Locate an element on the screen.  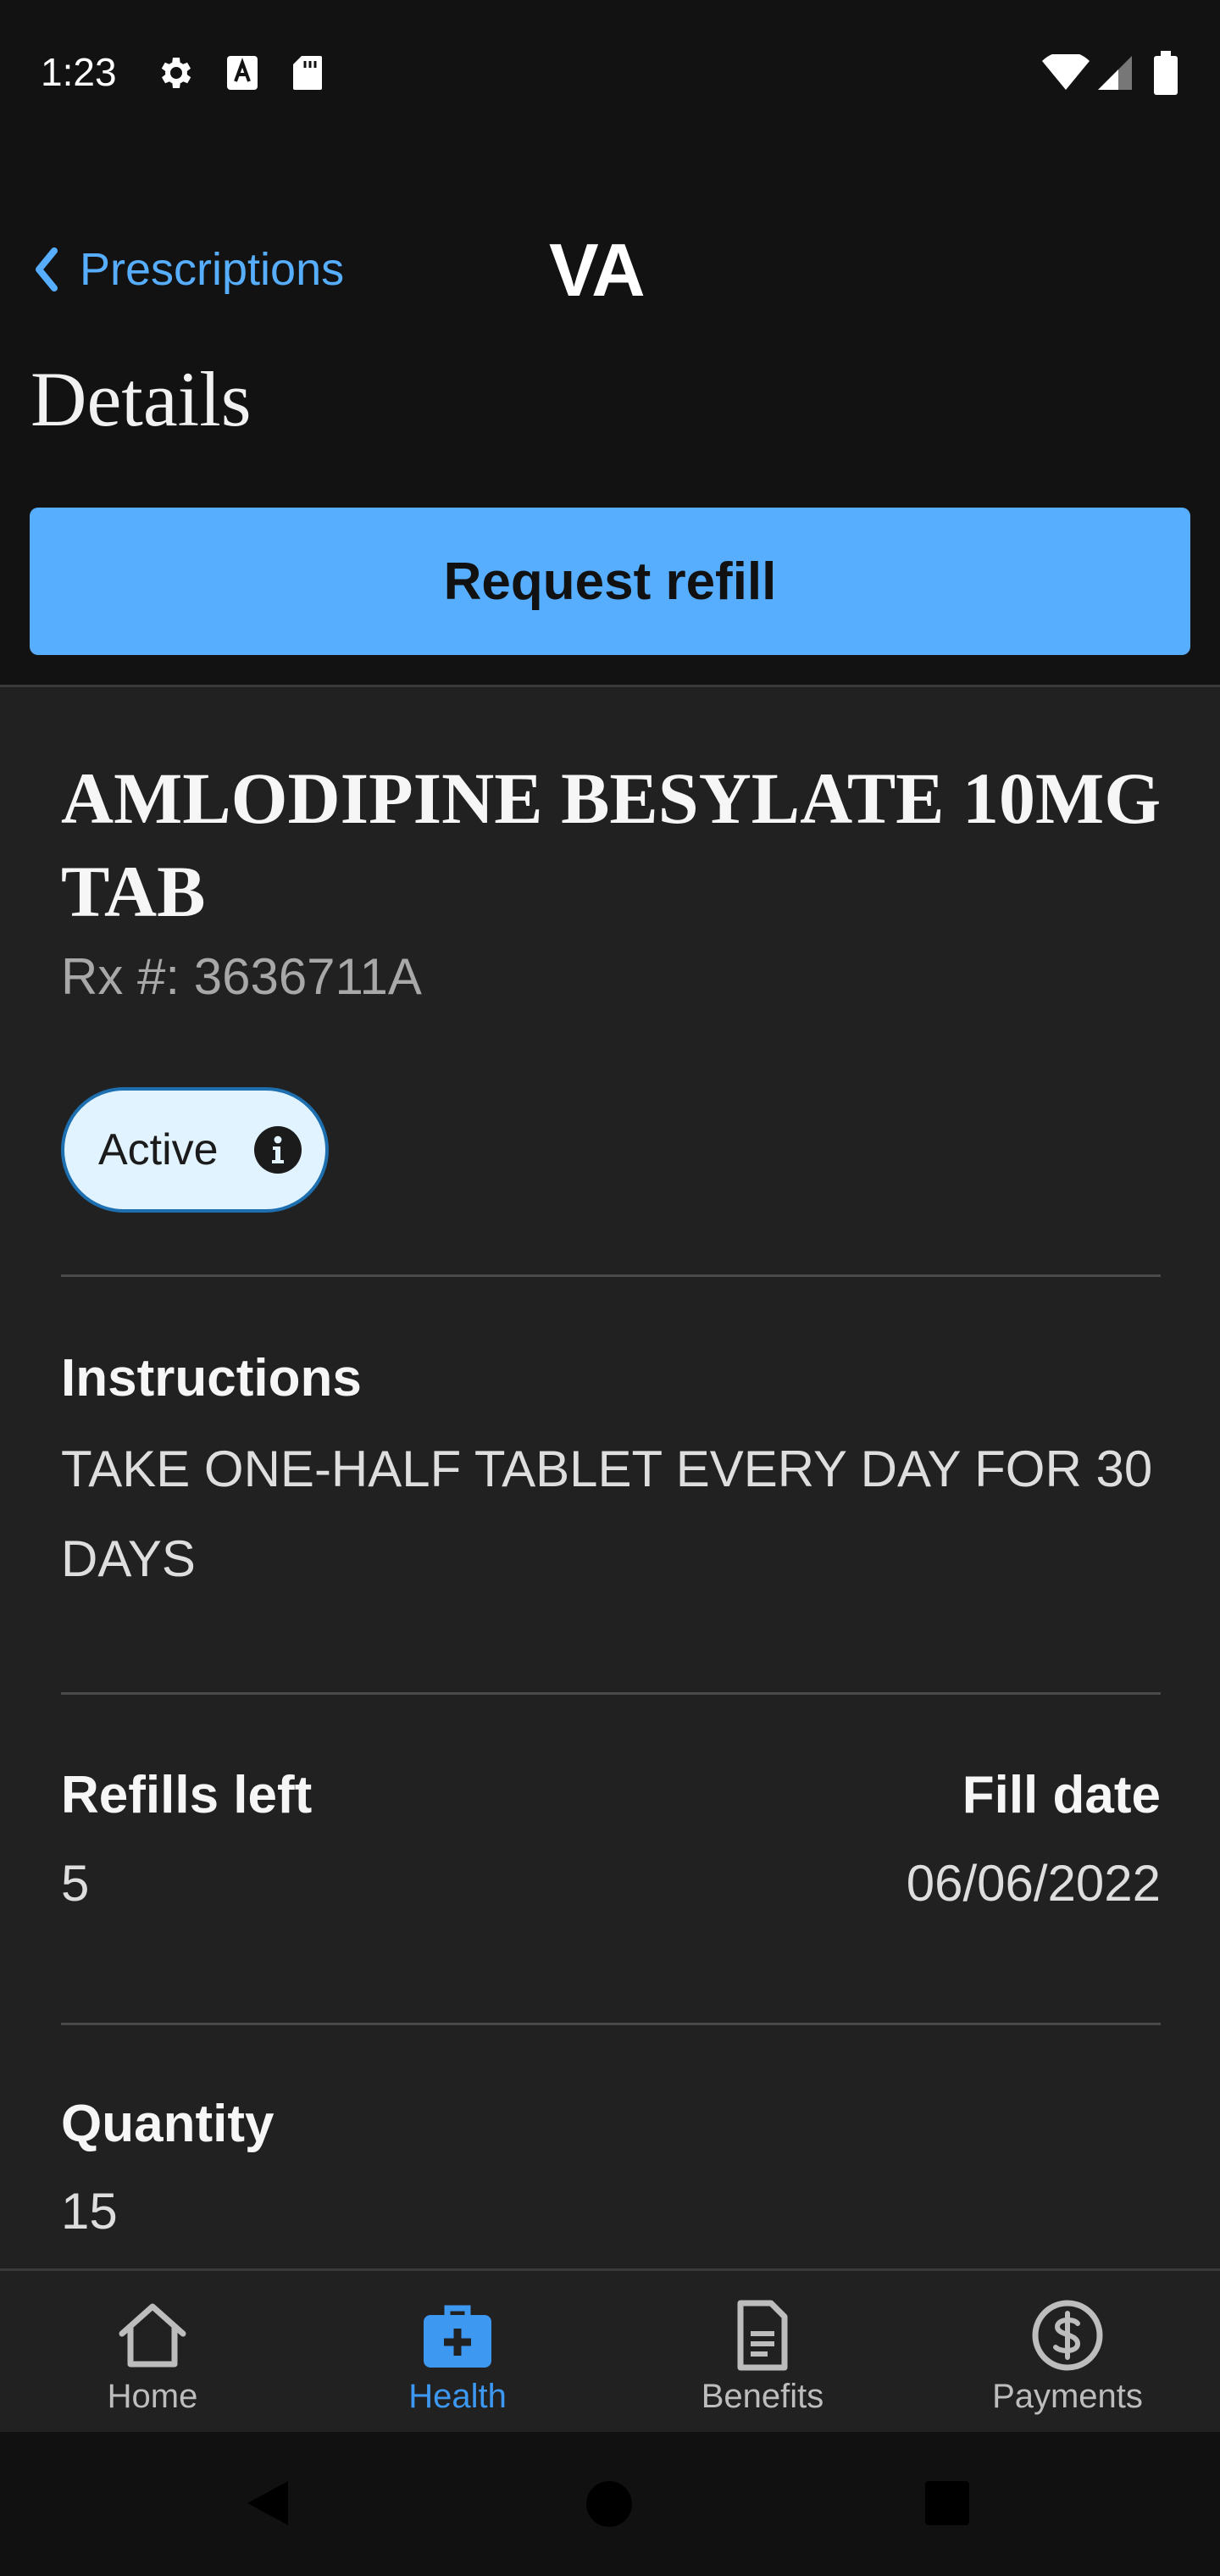
back-to-prescriptions-link: Prescriptions is located at coordinates (189, 269).